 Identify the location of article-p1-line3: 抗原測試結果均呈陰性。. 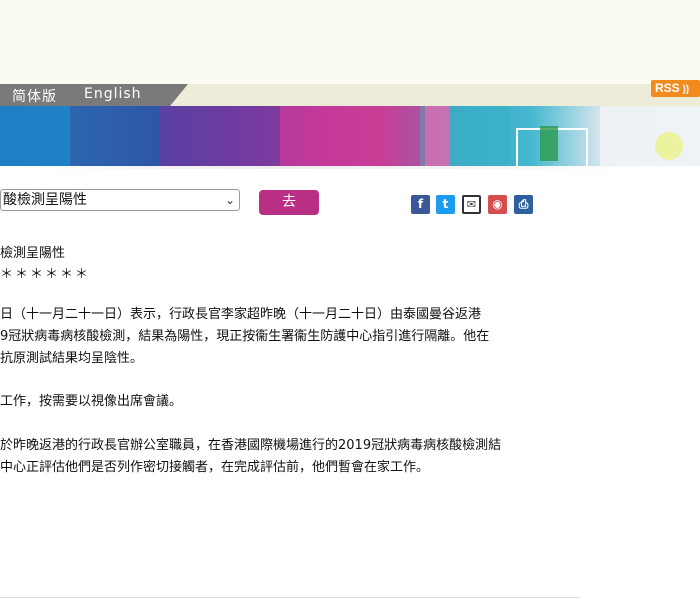
(72, 358).